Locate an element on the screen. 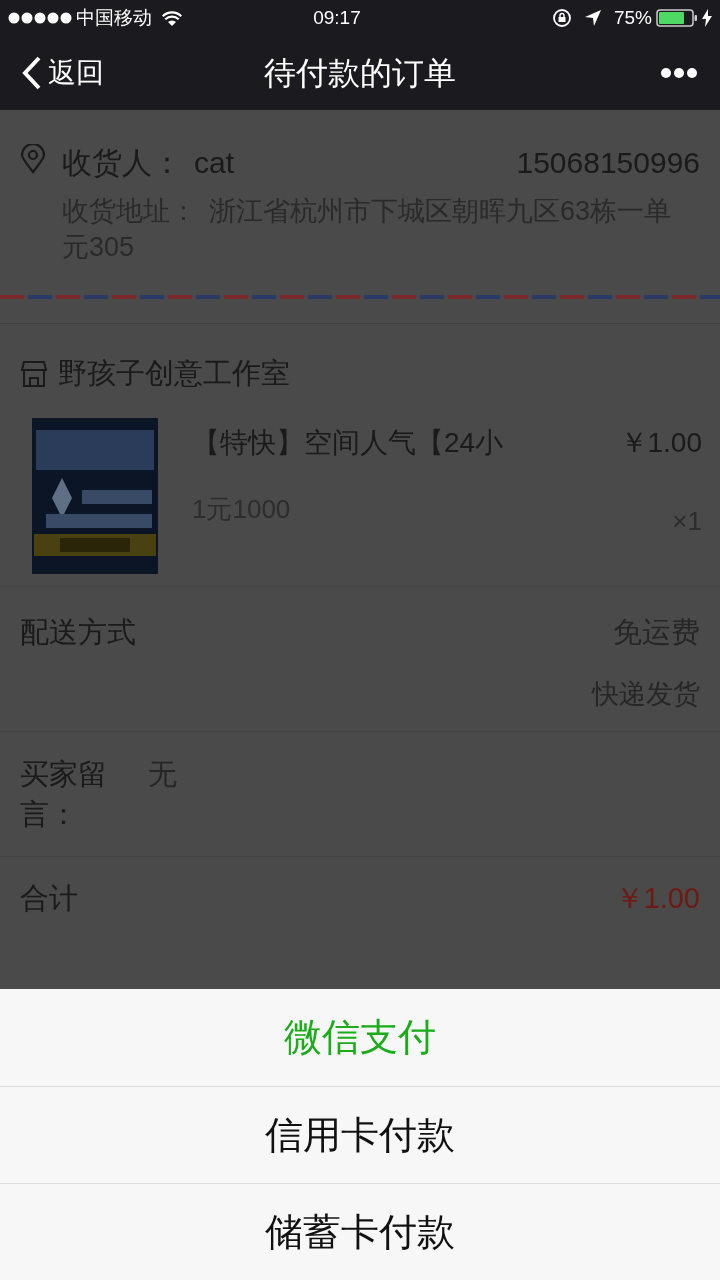 This screenshot has height=1280, width=720. location-icon is located at coordinates (592, 18).